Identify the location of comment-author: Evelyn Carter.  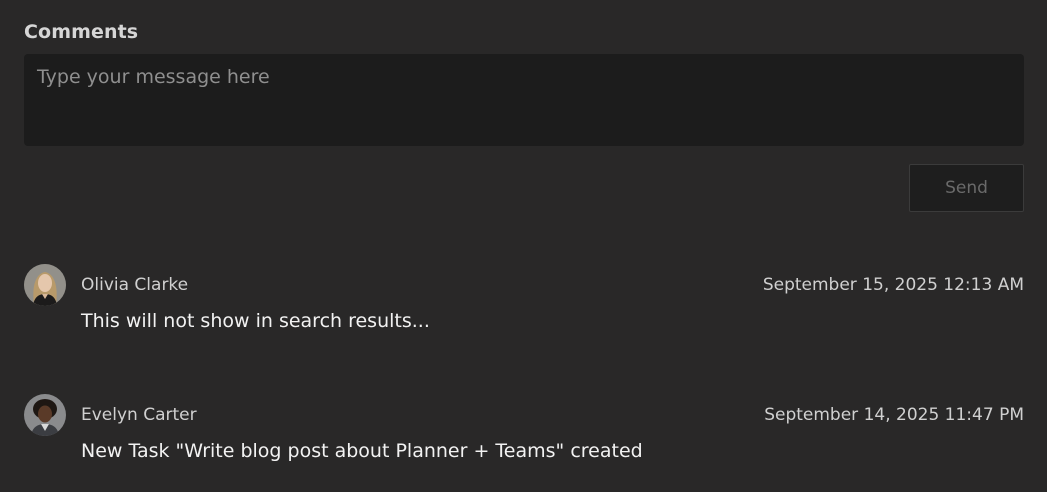
(139, 415).